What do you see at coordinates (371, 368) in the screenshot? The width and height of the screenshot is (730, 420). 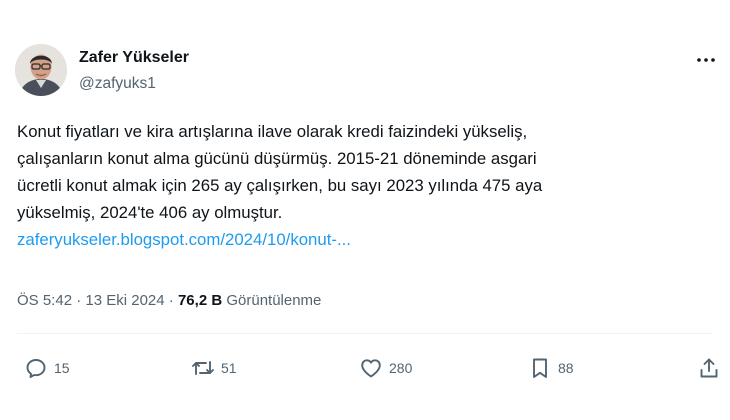 I see `like-icon` at bounding box center [371, 368].